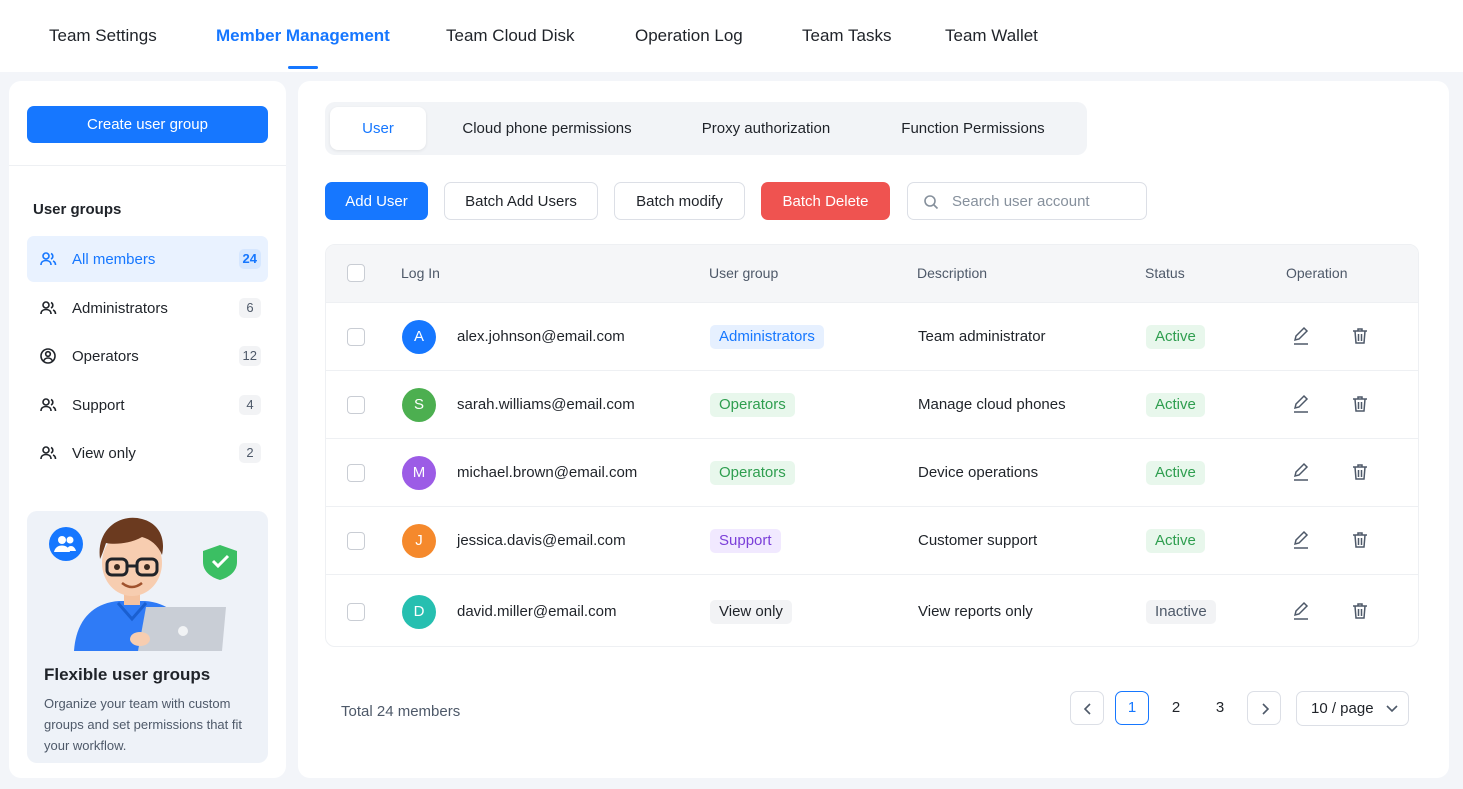 This screenshot has height=789, width=1463. I want to click on sidebar-item-administrators: Administrators 6, so click(147, 308).